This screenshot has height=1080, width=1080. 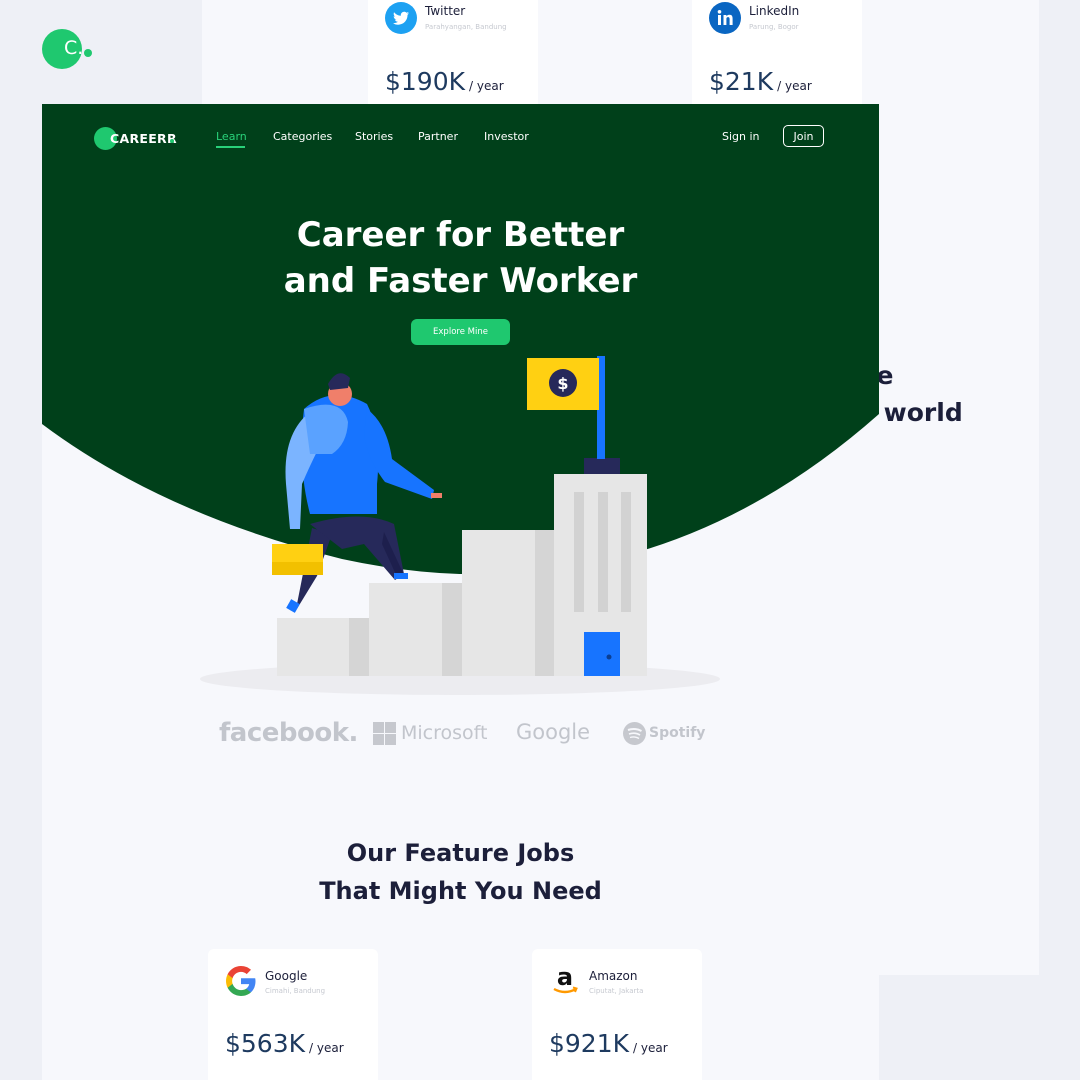 What do you see at coordinates (460, 891) in the screenshot?
I see `features-title-line2: That Might You Need` at bounding box center [460, 891].